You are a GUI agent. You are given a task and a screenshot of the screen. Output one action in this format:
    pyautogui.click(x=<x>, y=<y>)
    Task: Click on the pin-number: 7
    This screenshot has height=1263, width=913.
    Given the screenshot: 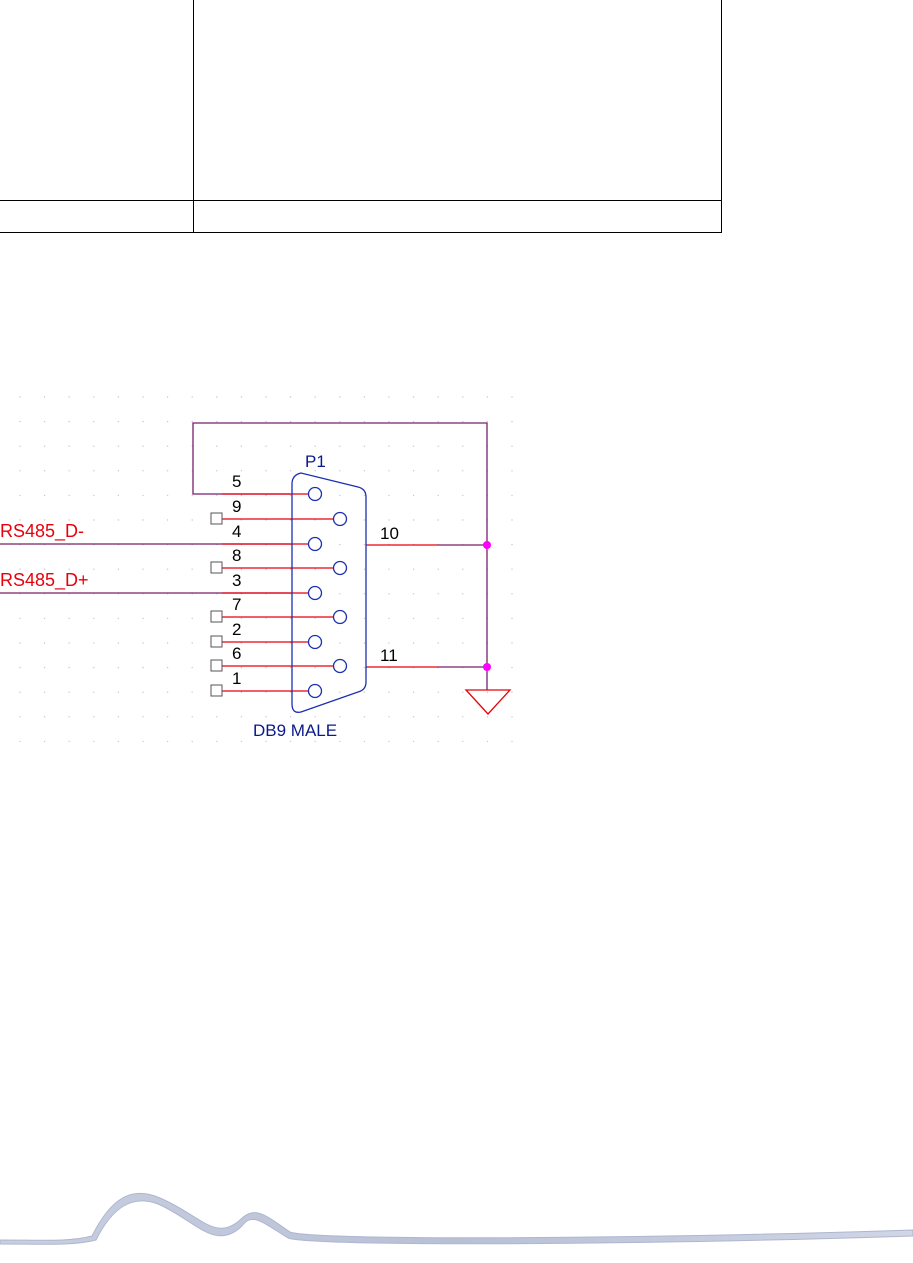 What is the action you would take?
    pyautogui.click(x=236, y=604)
    